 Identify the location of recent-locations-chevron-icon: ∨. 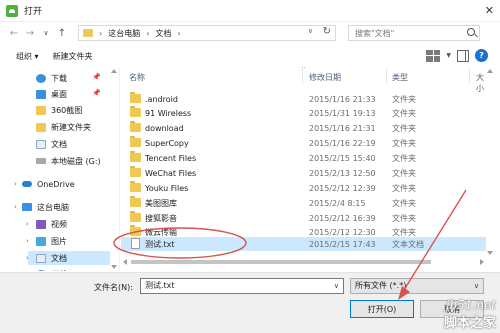
(46, 33).